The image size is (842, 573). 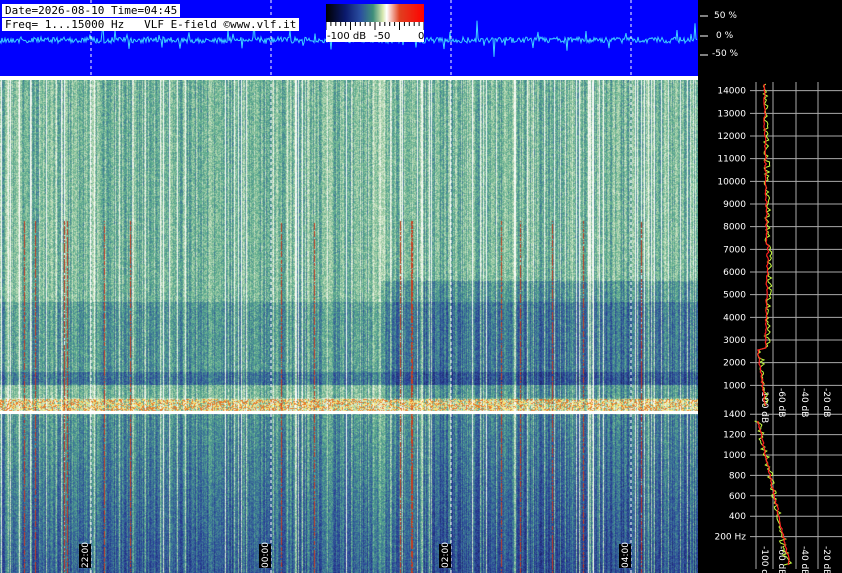 I want to click on time-label-0400: 04:00, so click(x=625, y=555).